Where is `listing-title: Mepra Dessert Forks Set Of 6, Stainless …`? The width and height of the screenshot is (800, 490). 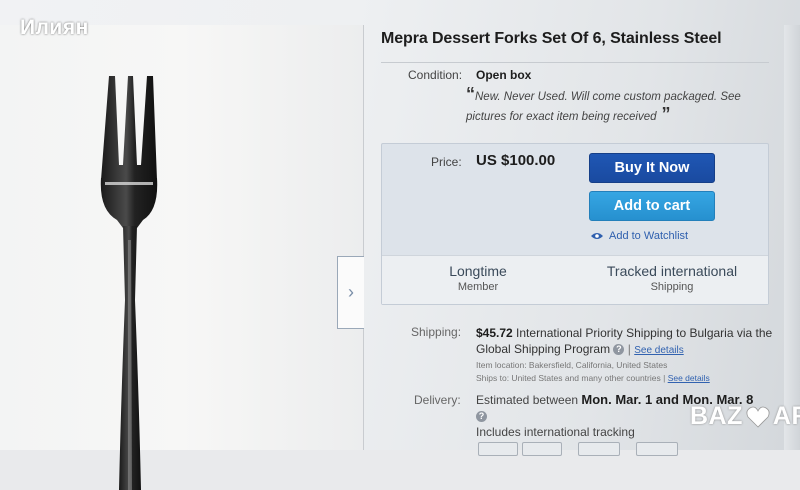
listing-title: Mepra Dessert Forks Set Of 6, Stainless … is located at coordinates (551, 38).